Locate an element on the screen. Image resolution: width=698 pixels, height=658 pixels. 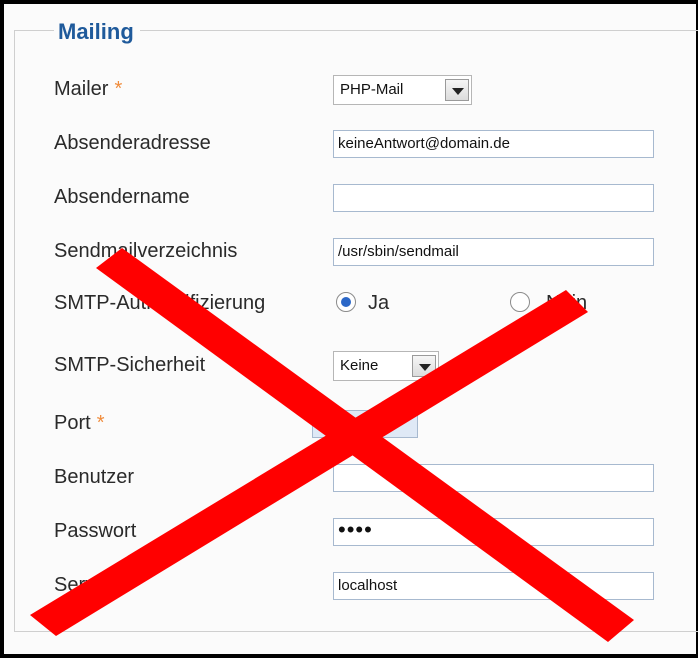
row-smtp-auth: SMTP-Authentifizierung Ja Nein is located at coordinates (349, 308).